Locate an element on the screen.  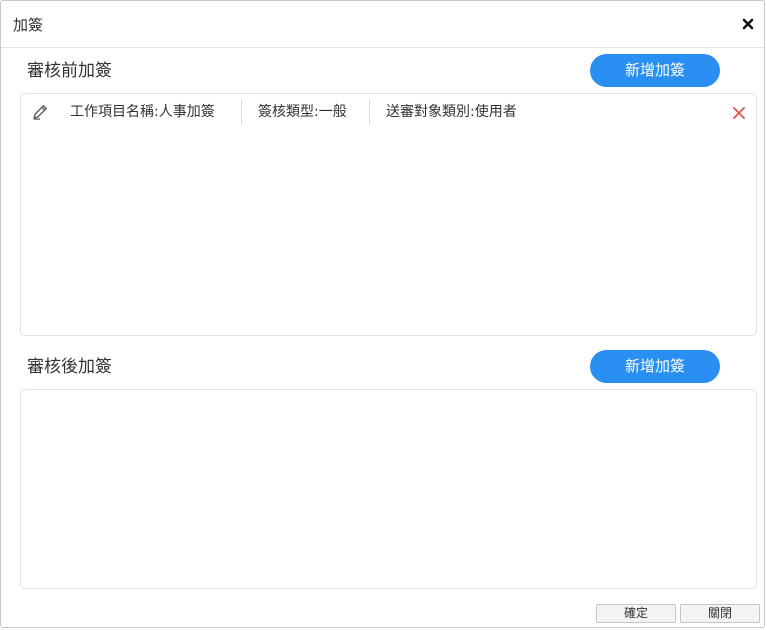
after-sign-section-title: 審核後加簽 is located at coordinates (69, 367).